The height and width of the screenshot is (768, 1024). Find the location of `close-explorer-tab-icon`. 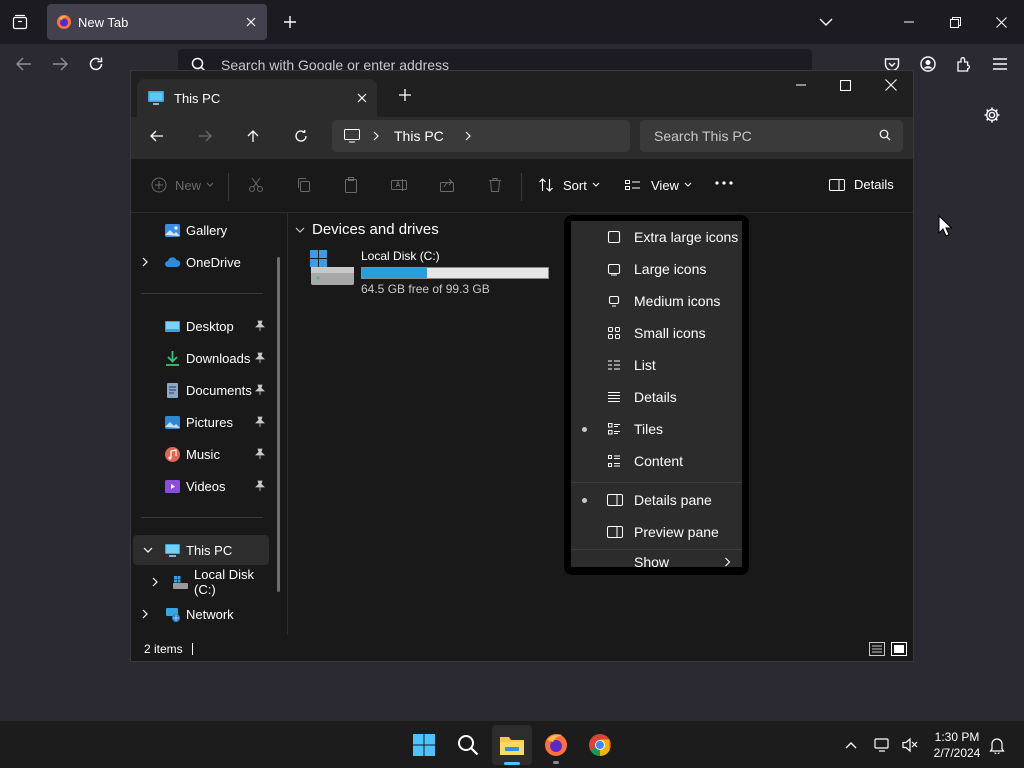

close-explorer-tab-icon is located at coordinates (362, 98).